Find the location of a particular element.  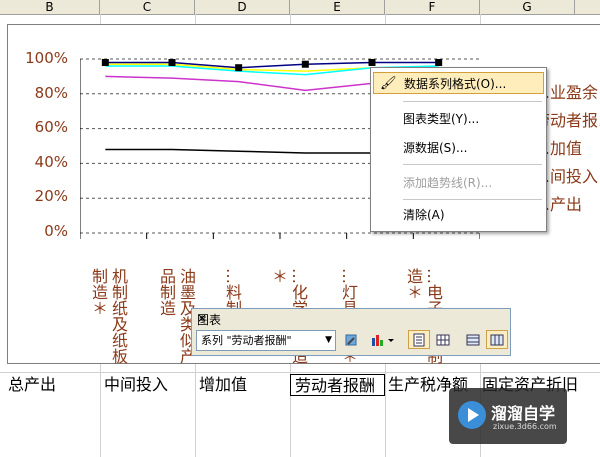

y-tick-label: 60% is located at coordinates (51, 127).